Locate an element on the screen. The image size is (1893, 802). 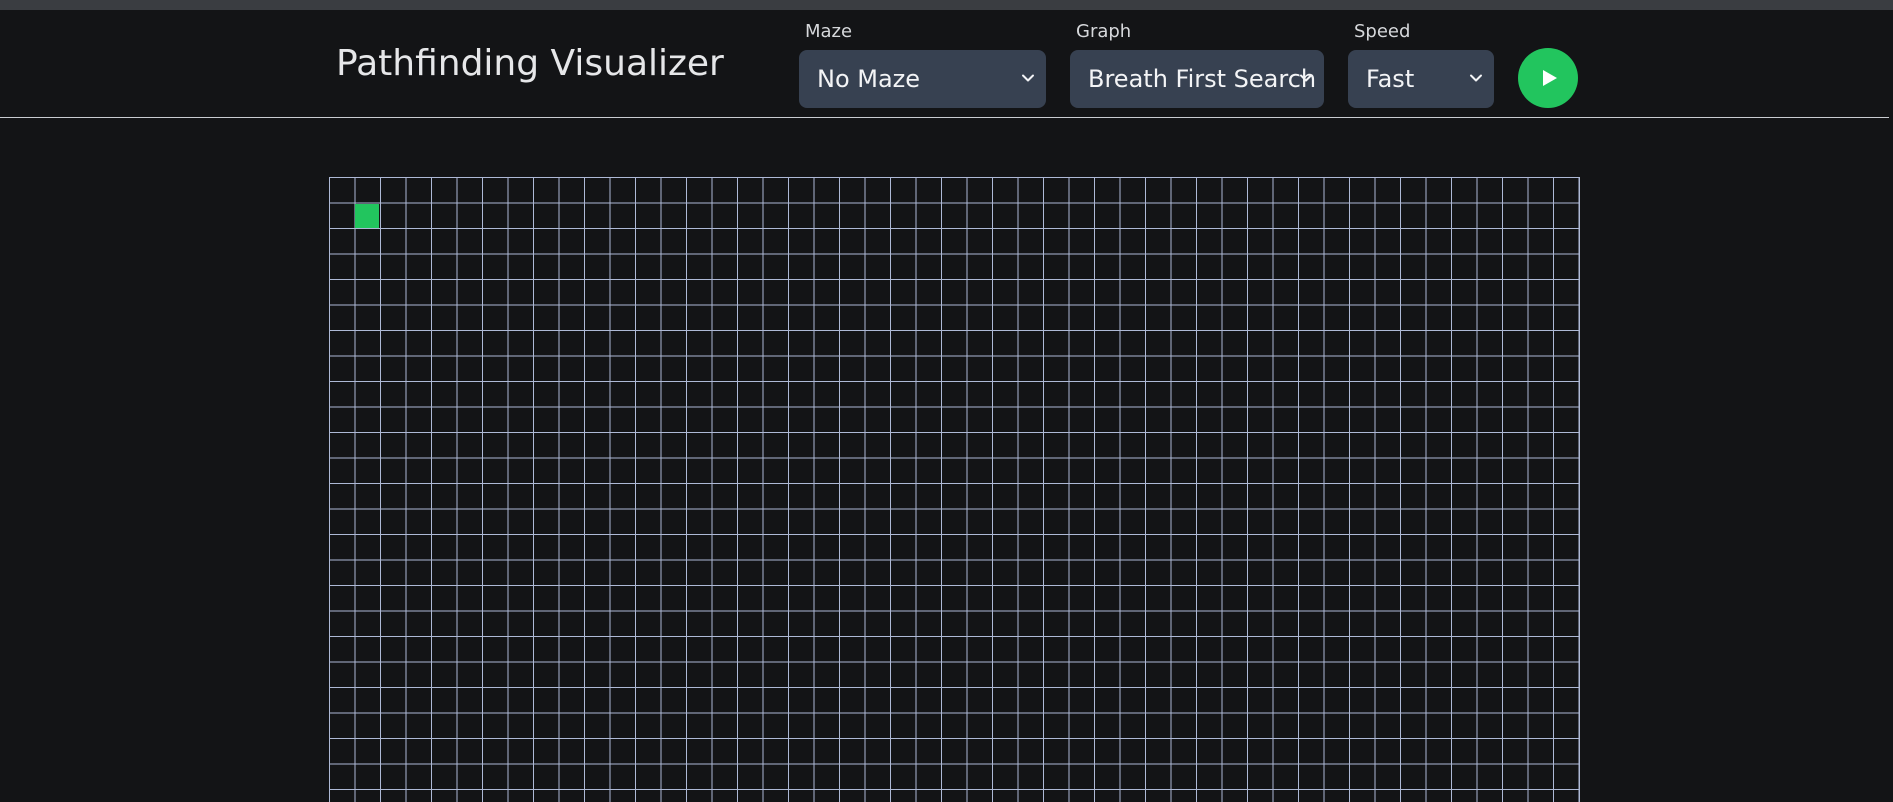
maze-select-value: No Maze is located at coordinates (869, 79).